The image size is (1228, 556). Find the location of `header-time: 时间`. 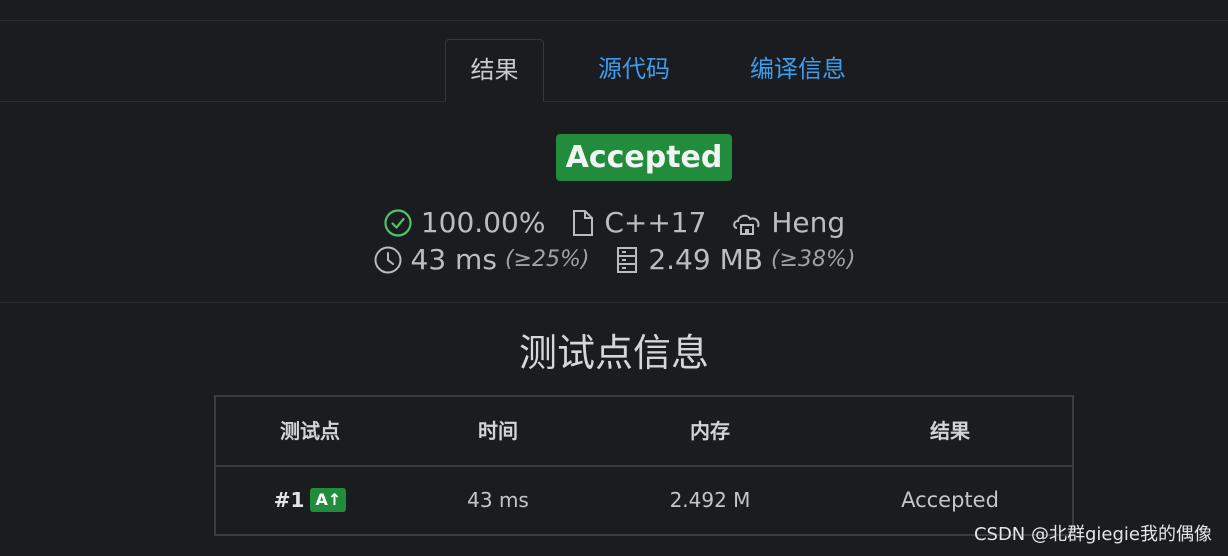

header-time: 时间 is located at coordinates (498, 431).